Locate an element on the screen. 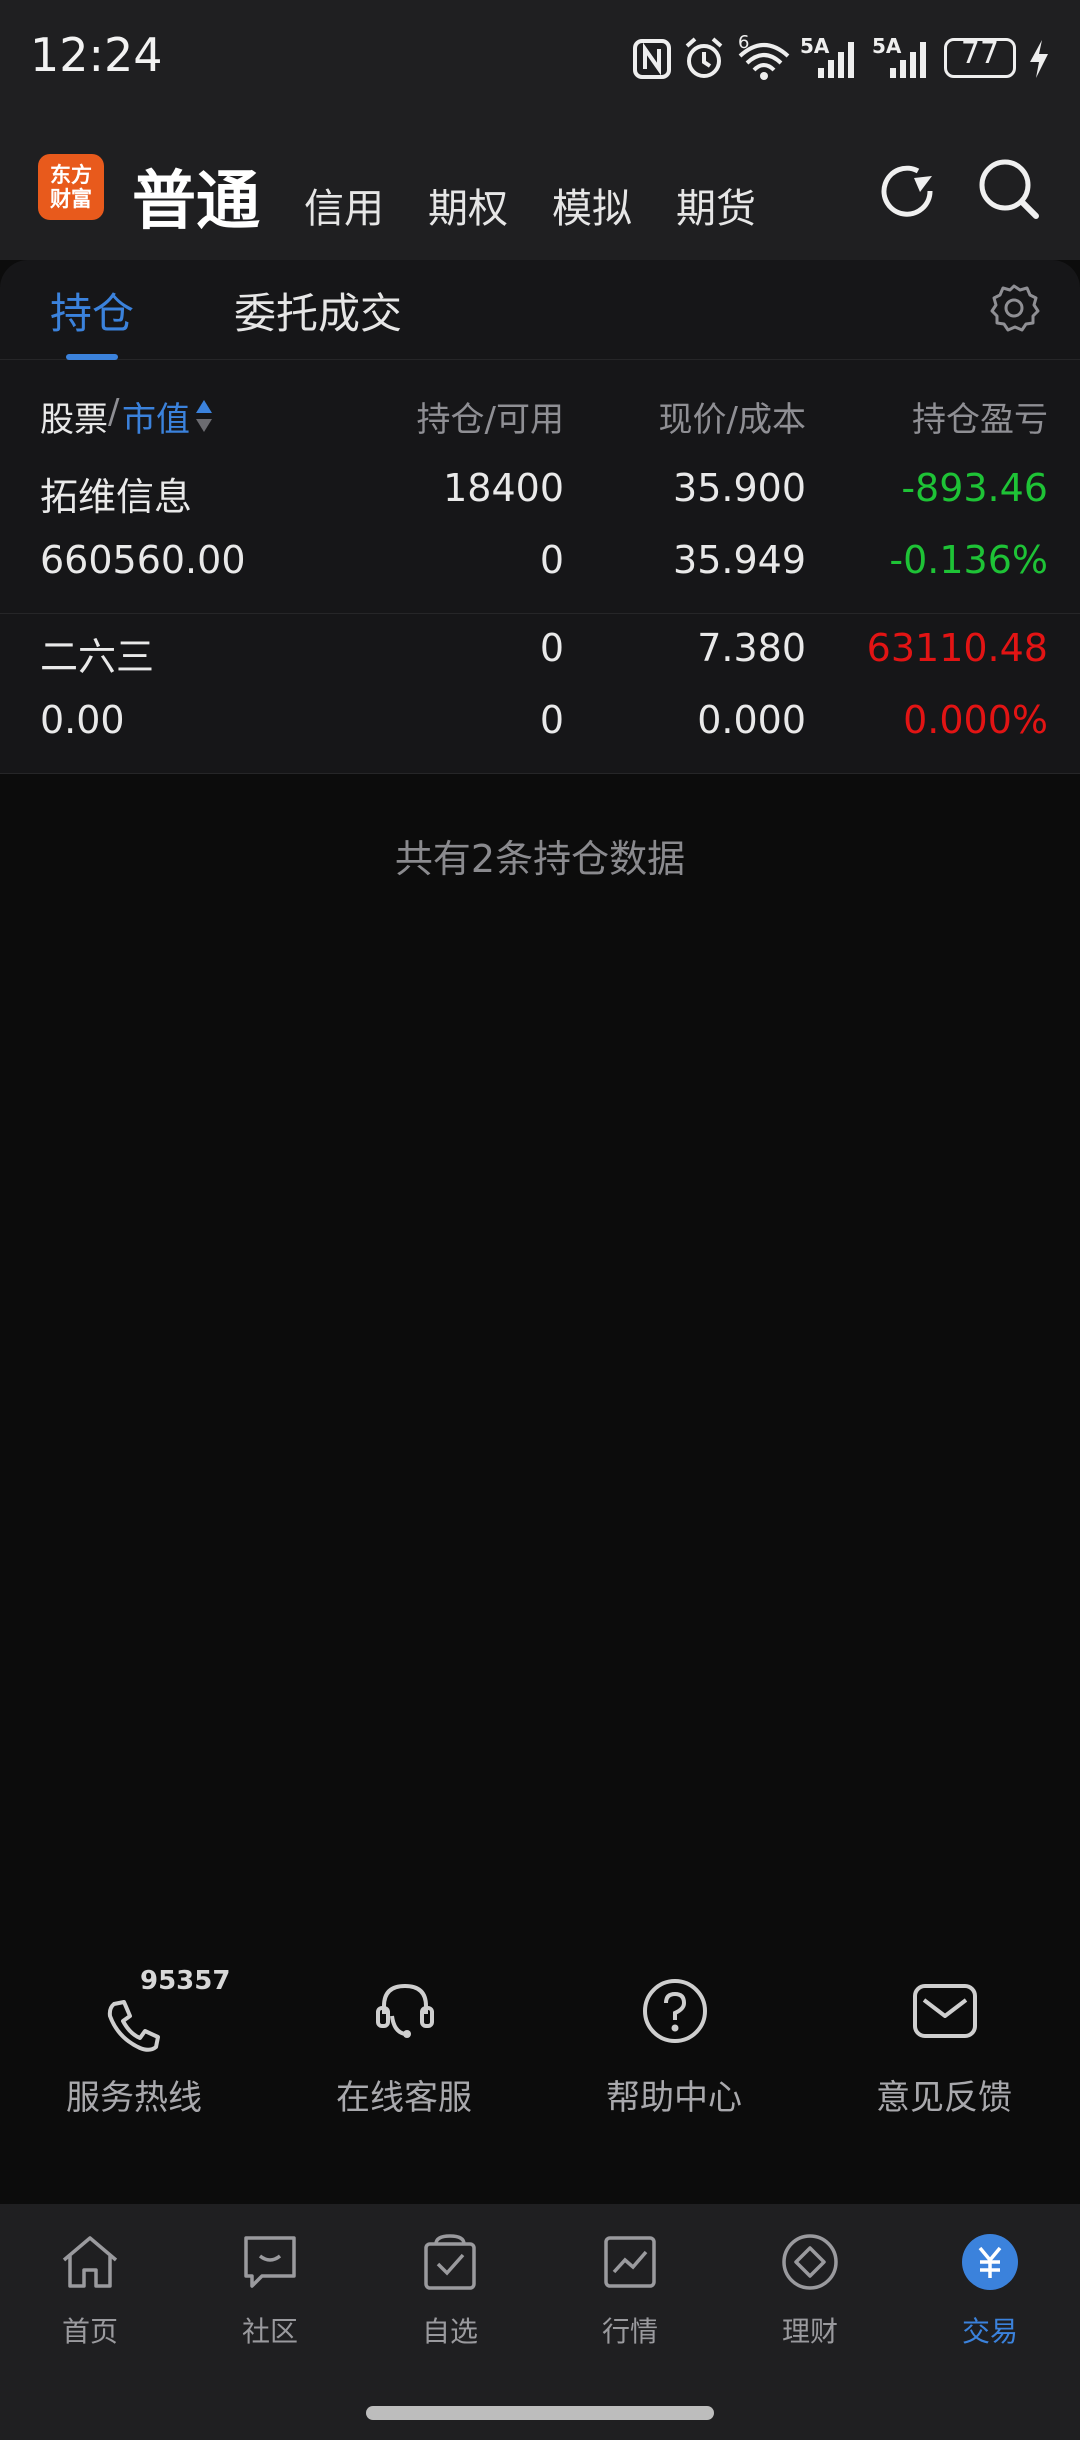 The width and height of the screenshot is (1080, 2440). table-header: 股票 / 市值 持仓/可用 现价/成本 持仓盈亏 is located at coordinates (540, 410).